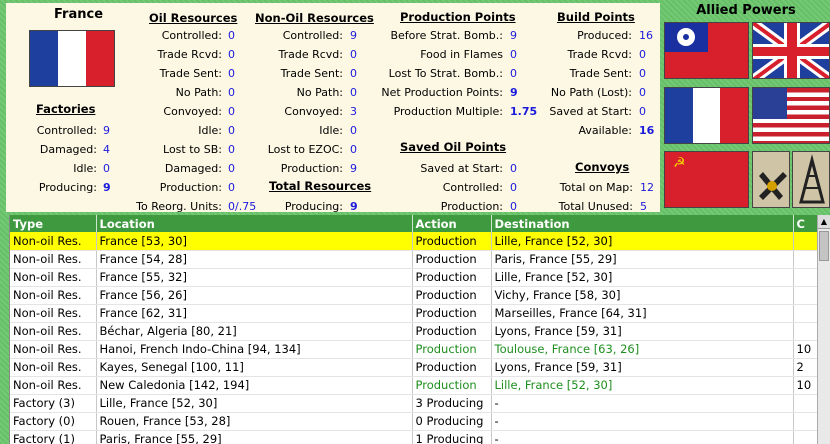 This screenshot has width=830, height=444. What do you see at coordinates (193, 168) in the screenshot?
I see `oil-resources-label: Damaged:` at bounding box center [193, 168].